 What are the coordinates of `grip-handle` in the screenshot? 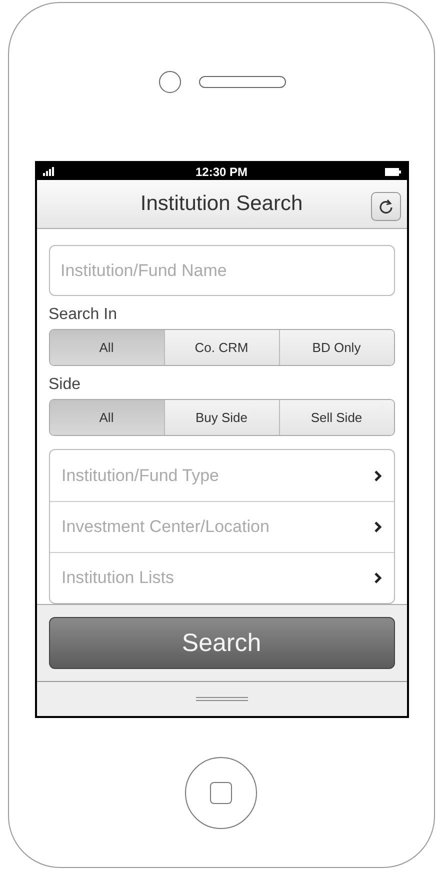 It's located at (222, 699).